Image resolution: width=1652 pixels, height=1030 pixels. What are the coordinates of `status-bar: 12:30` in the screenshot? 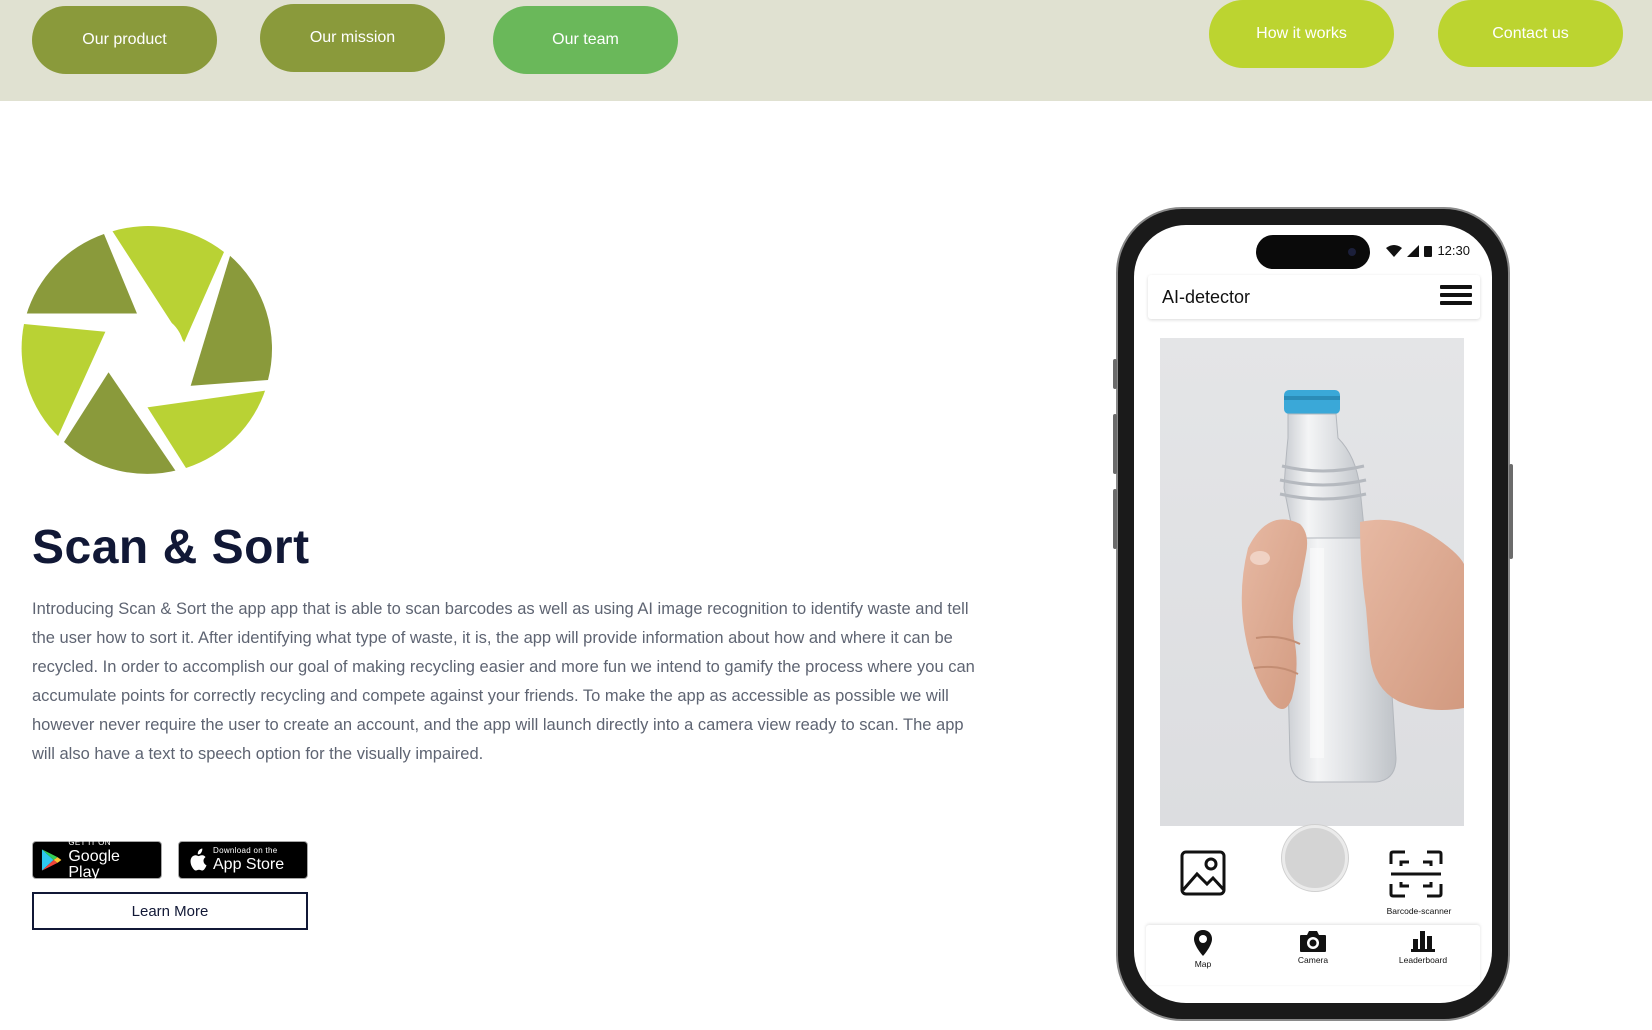 It's located at (1428, 250).